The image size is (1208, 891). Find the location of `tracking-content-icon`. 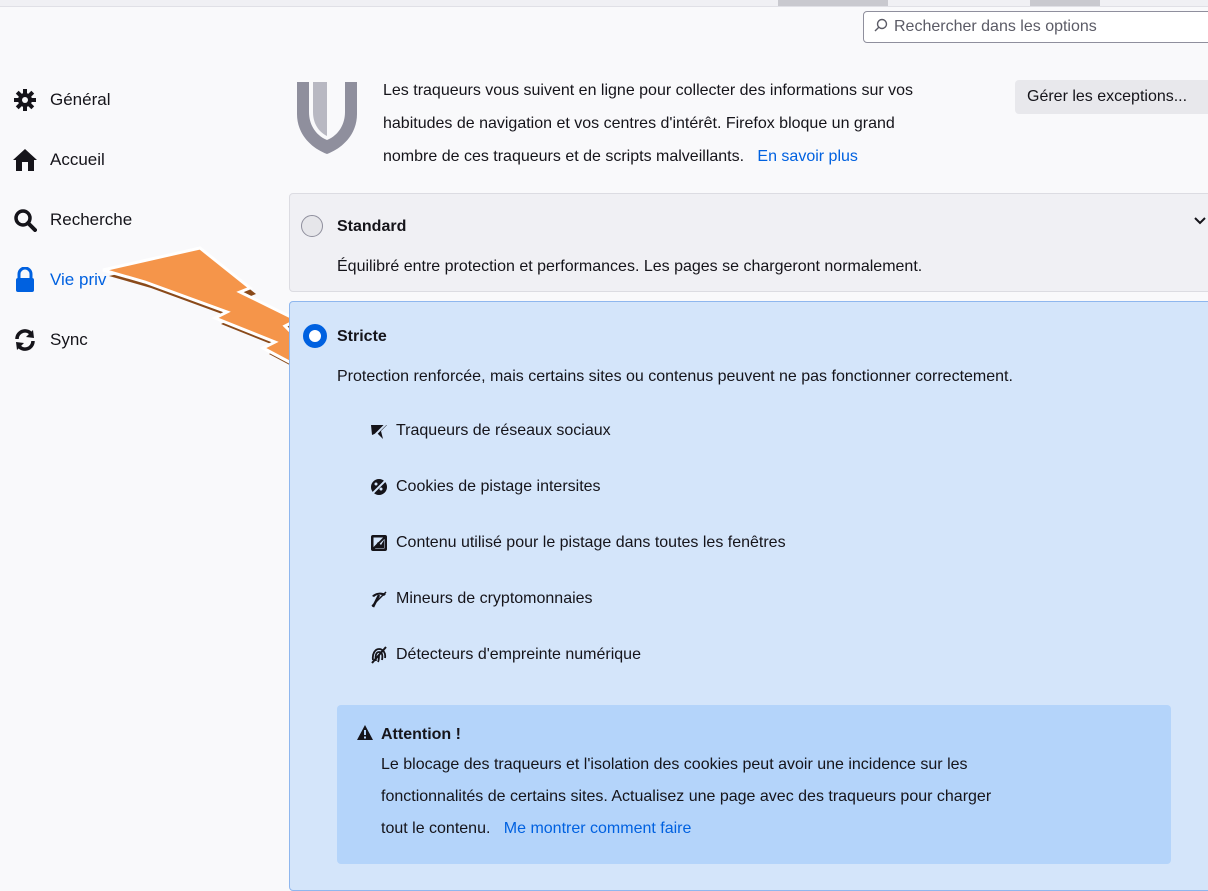

tracking-content-icon is located at coordinates (379, 543).